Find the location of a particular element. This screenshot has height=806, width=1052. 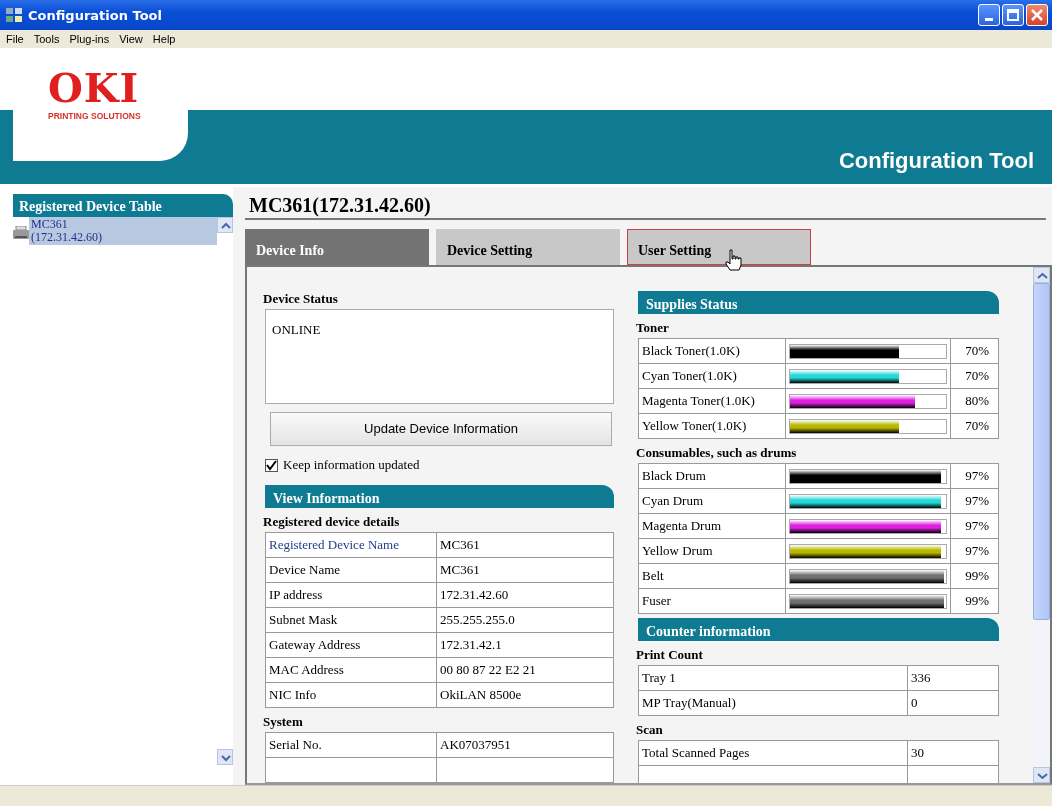

device-list-item: MC361 (172.31.42.60) is located at coordinates (123, 231).